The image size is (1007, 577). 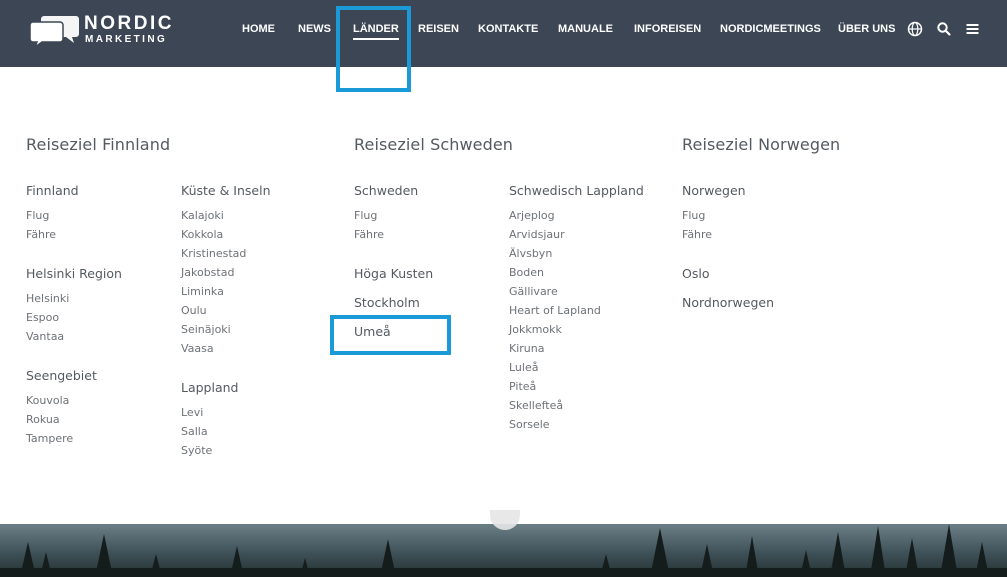 I want to click on link-rokua: Rokua, so click(x=43, y=420).